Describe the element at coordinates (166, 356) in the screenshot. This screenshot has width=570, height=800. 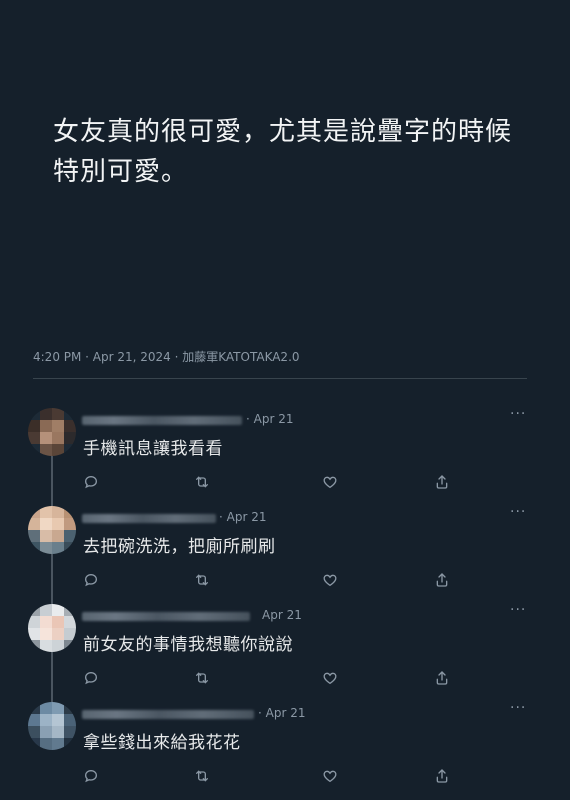
I see `tweet-meta: 4:20 PM · Apr 21, 2024 · 加藤軍KATOTAKA2.0` at that location.